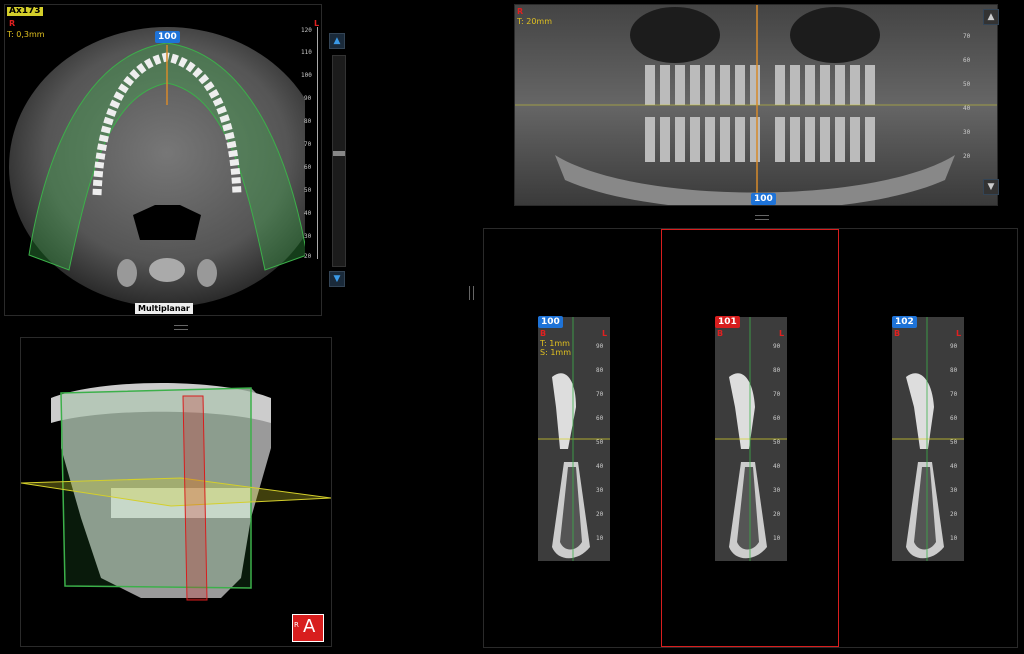 The height and width of the screenshot is (654, 1024). What do you see at coordinates (337, 279) in the screenshot?
I see `axial-scroll-down-button: ▼` at bounding box center [337, 279].